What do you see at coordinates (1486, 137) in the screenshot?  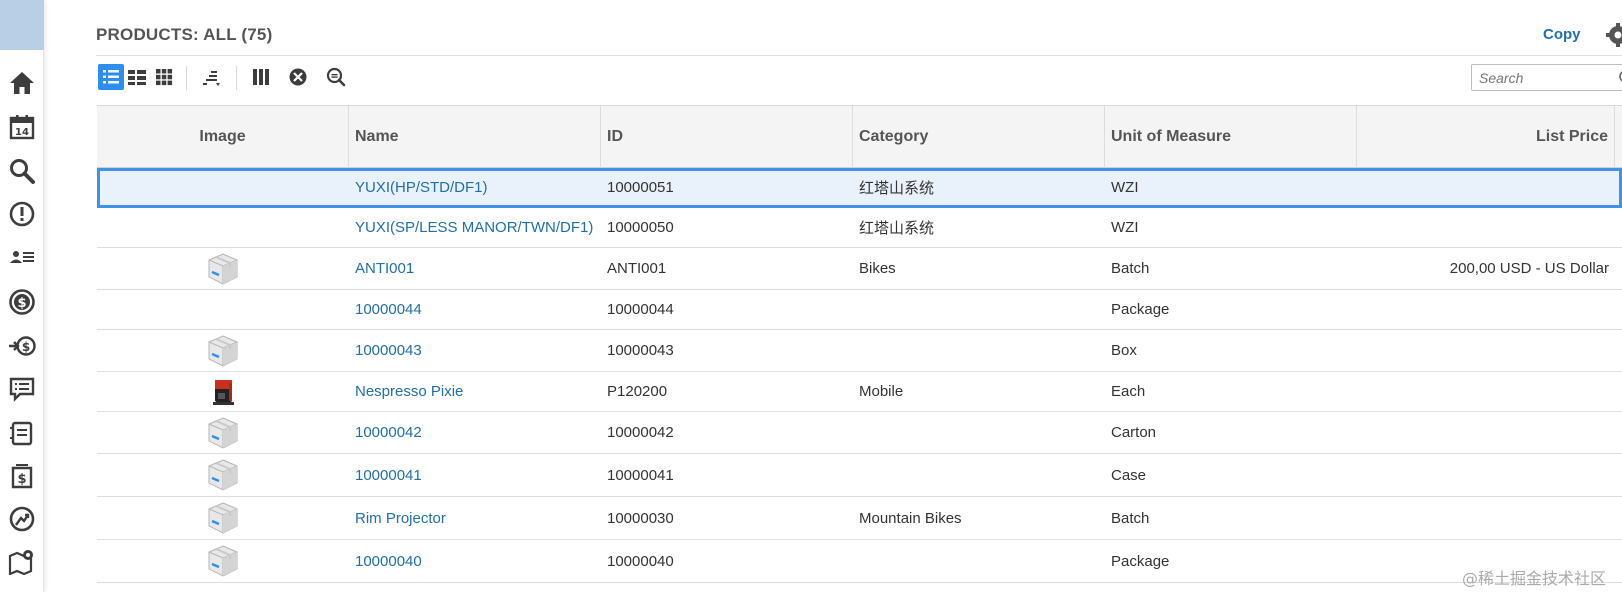 I see `column-header-list-price: List Price` at bounding box center [1486, 137].